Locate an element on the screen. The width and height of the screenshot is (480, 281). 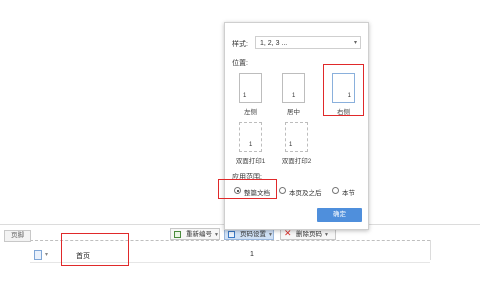
scope-this-page-onward-label: 本页及之后 is located at coordinates (305, 192).